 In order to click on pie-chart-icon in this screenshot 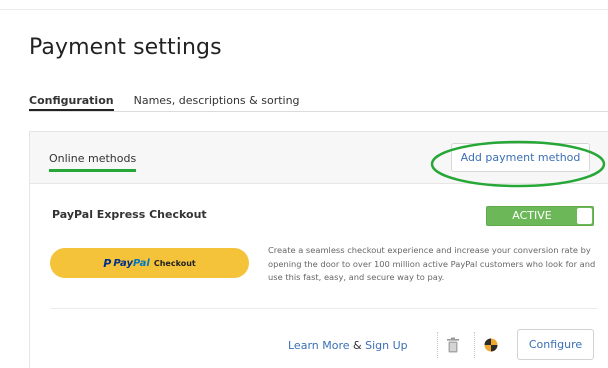, I will do `click(491, 345)`.